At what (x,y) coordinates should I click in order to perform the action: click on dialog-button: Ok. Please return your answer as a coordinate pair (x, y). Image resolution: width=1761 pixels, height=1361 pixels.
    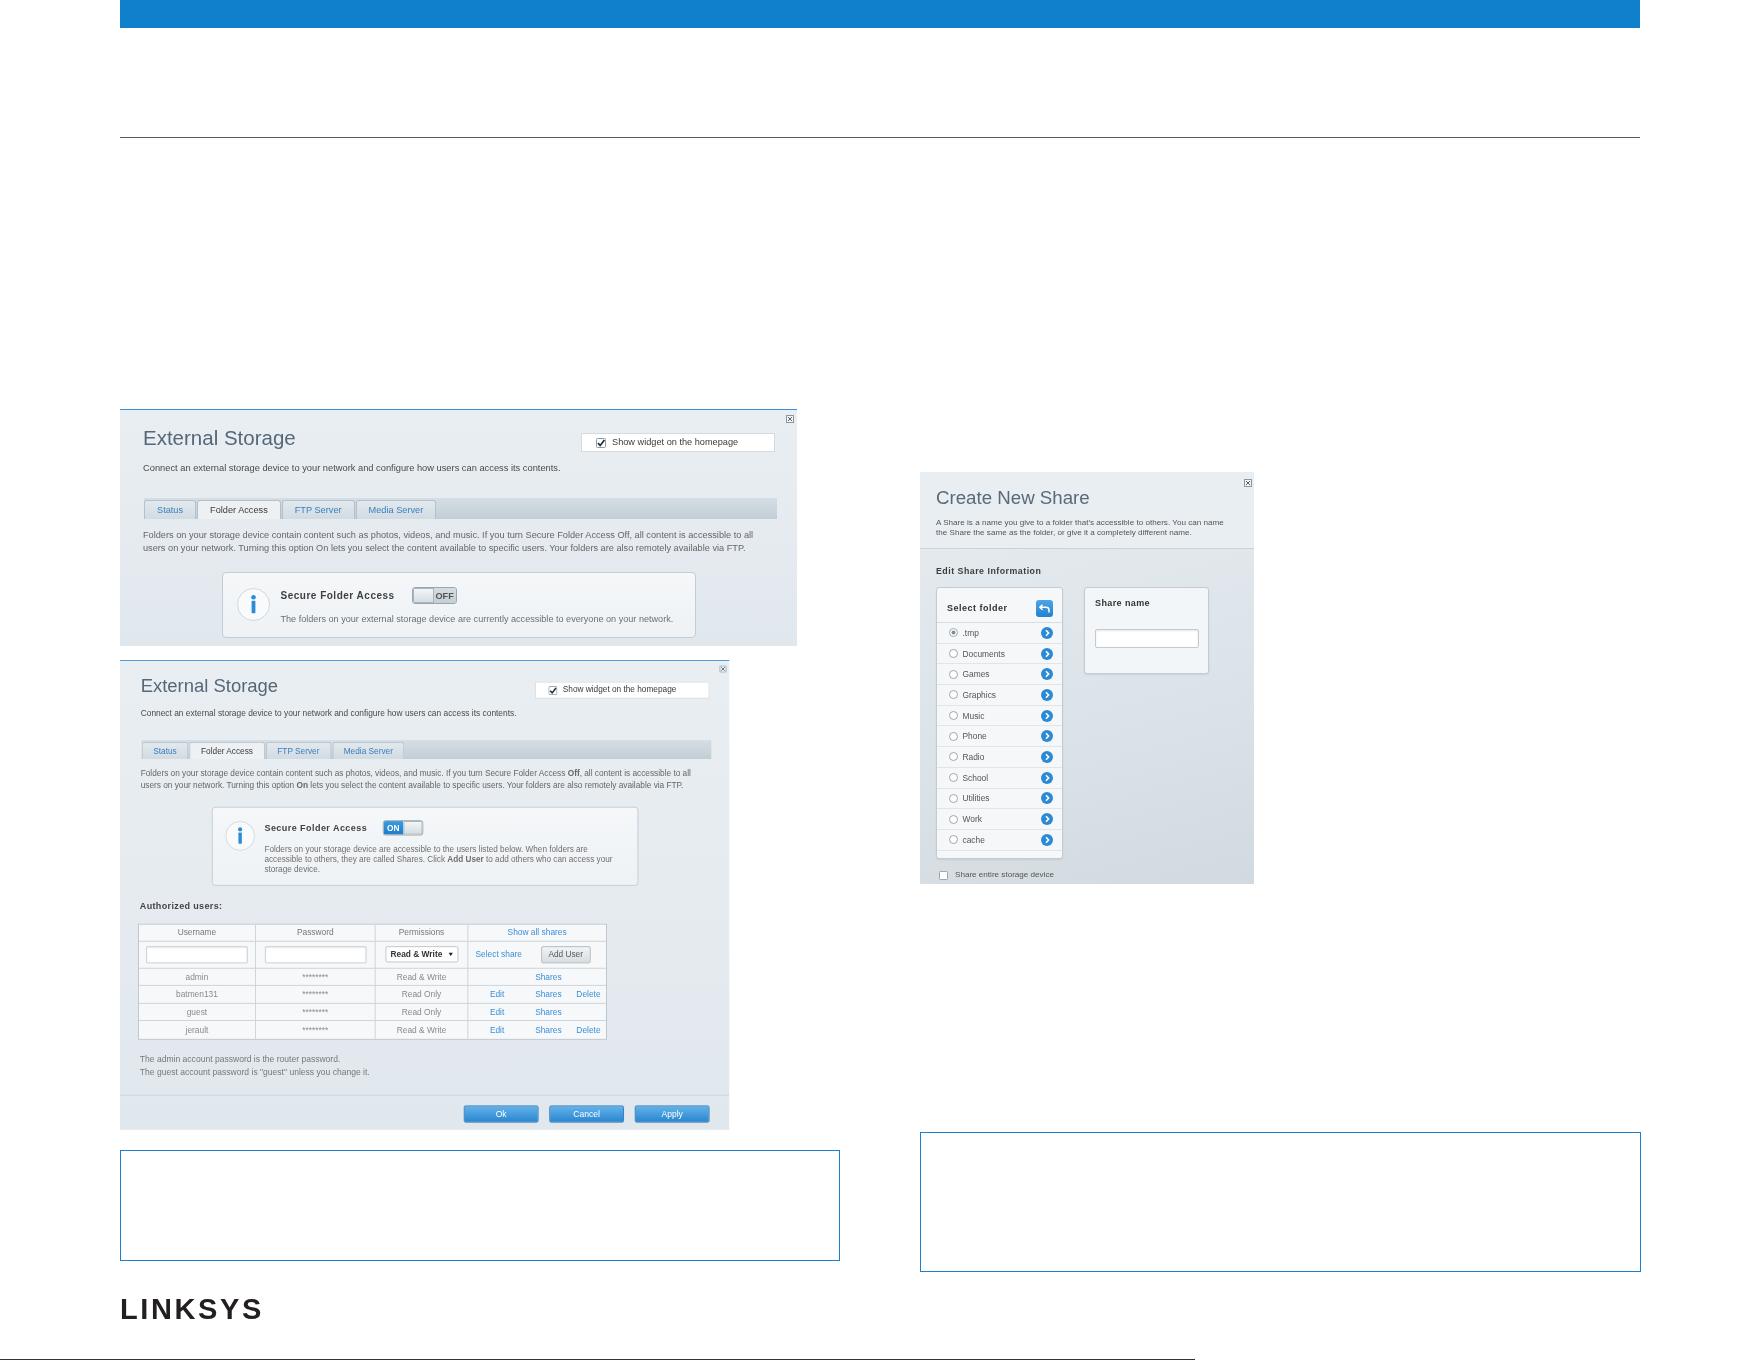
    Looking at the image, I should click on (501, 1114).